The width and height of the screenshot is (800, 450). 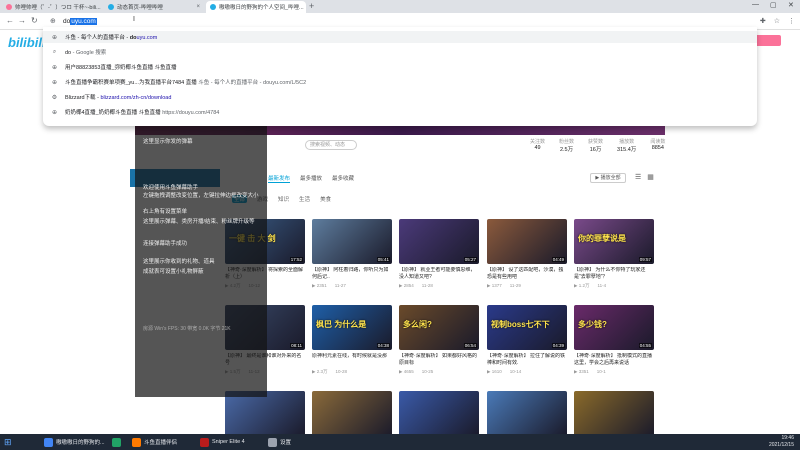 I want to click on forward-button: →, so click(x=22, y=20).